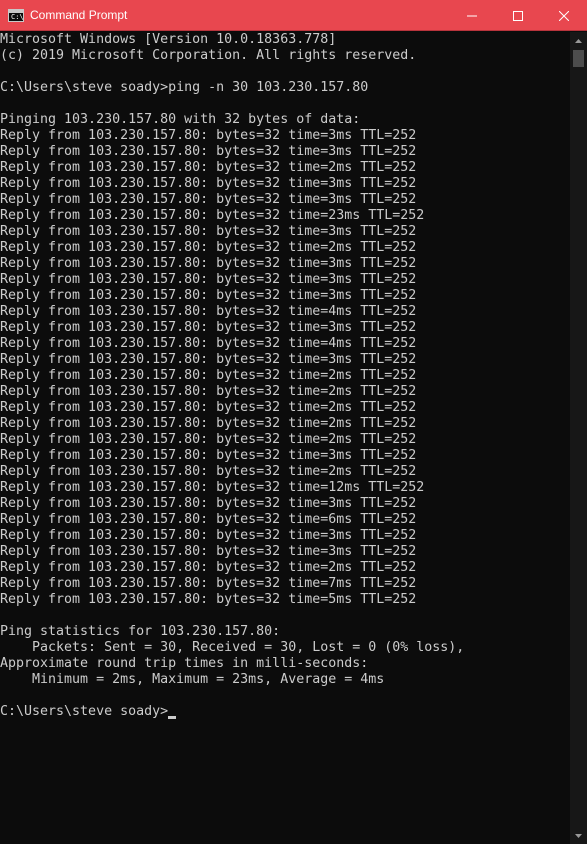 The width and height of the screenshot is (587, 844). What do you see at coordinates (578, 58) in the screenshot?
I see `scroll-thumb` at bounding box center [578, 58].